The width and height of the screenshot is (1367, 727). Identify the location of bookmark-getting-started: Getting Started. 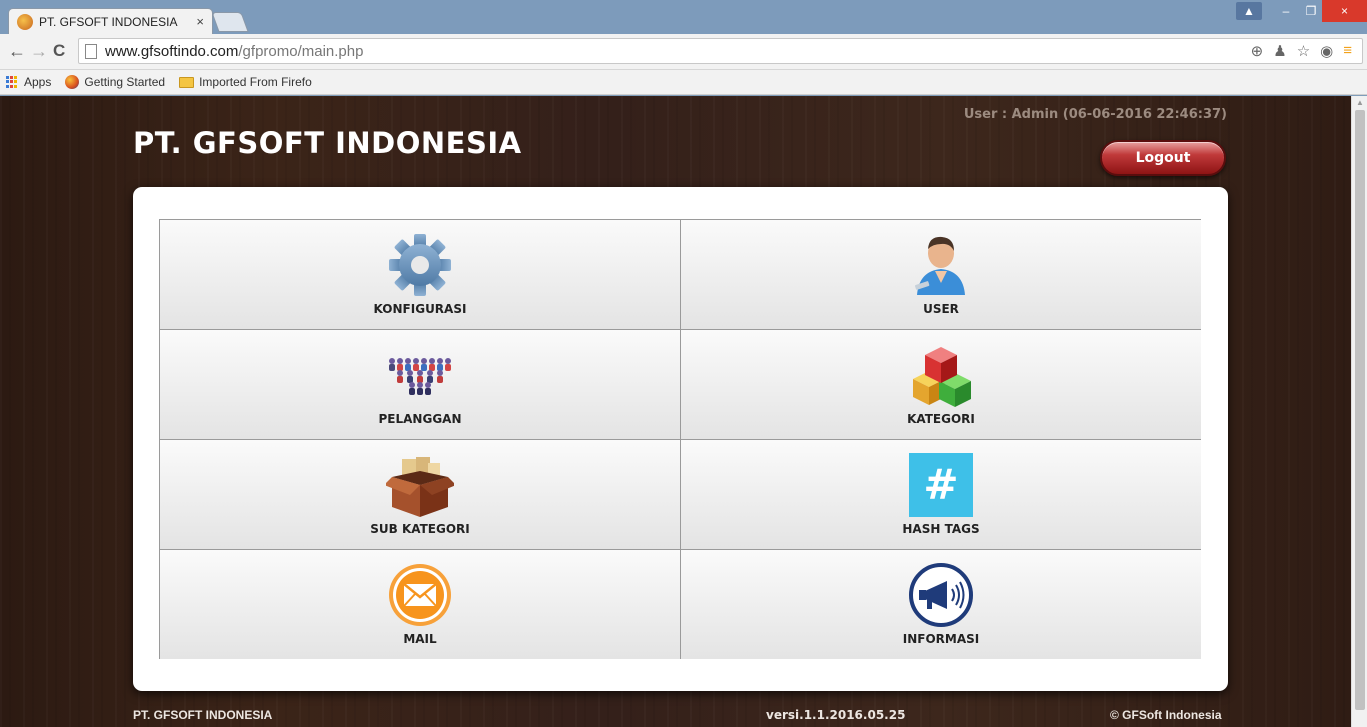
(115, 82).